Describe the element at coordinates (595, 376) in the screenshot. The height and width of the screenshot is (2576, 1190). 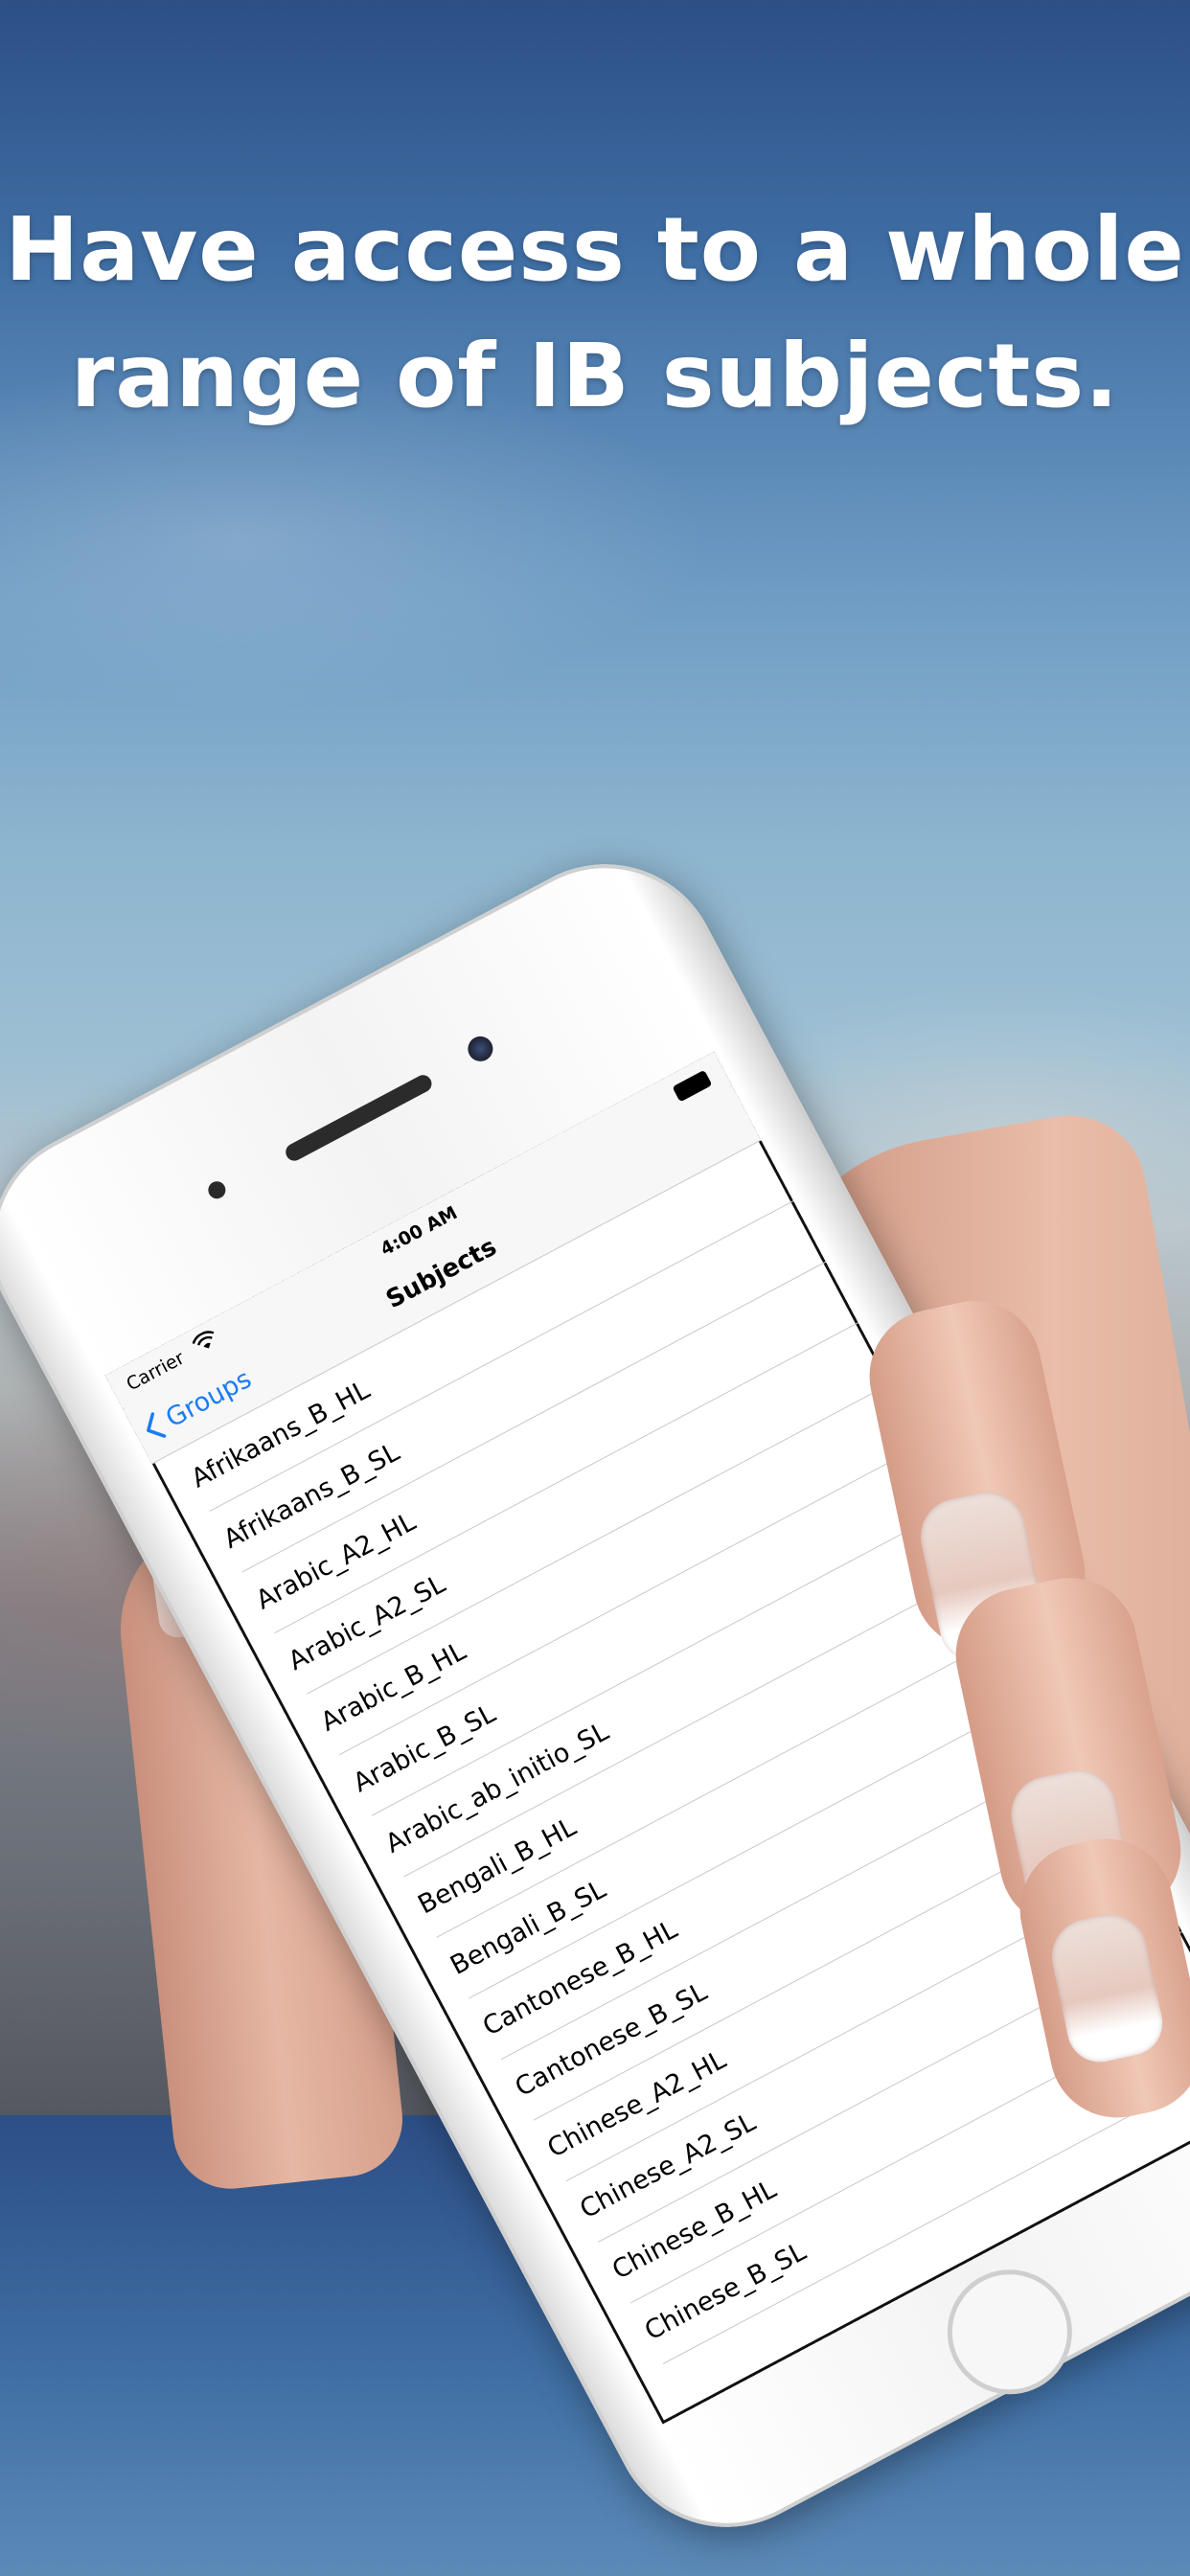
I see `headline-line-2: range of IB subjects.` at that location.